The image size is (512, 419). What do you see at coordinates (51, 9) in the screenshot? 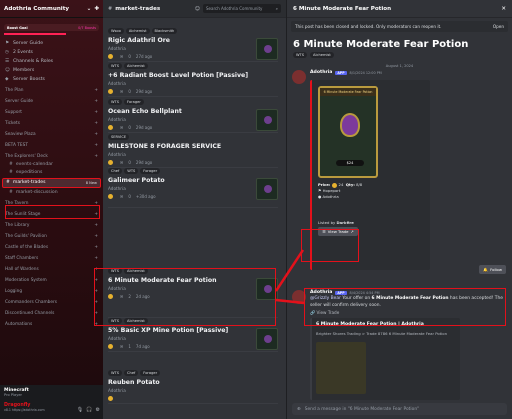
I see `server-header: Adothria Community ⌄ ✚` at bounding box center [51, 9].